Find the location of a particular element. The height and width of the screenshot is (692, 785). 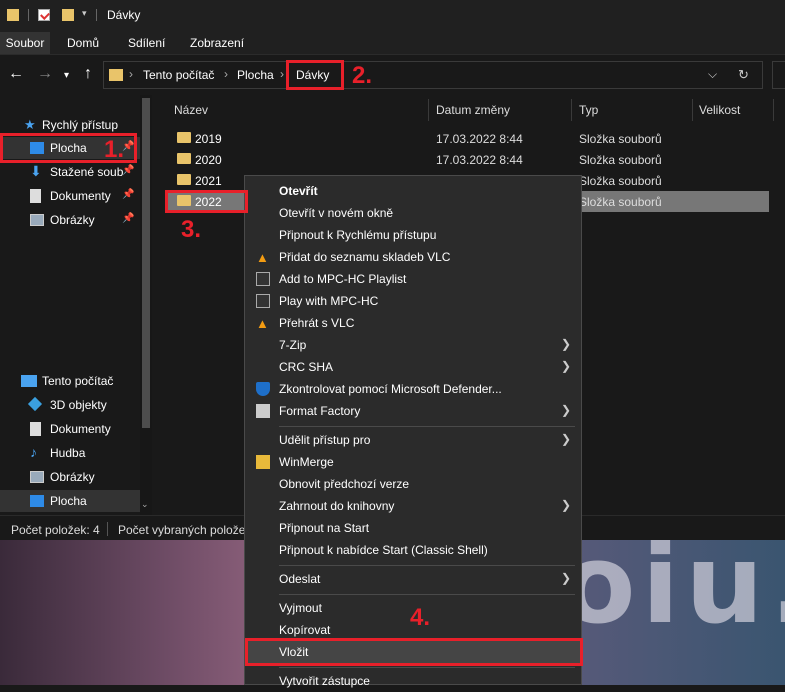

menu-item-play-mpc: Play with MPC-HC is located at coordinates (413, 301).